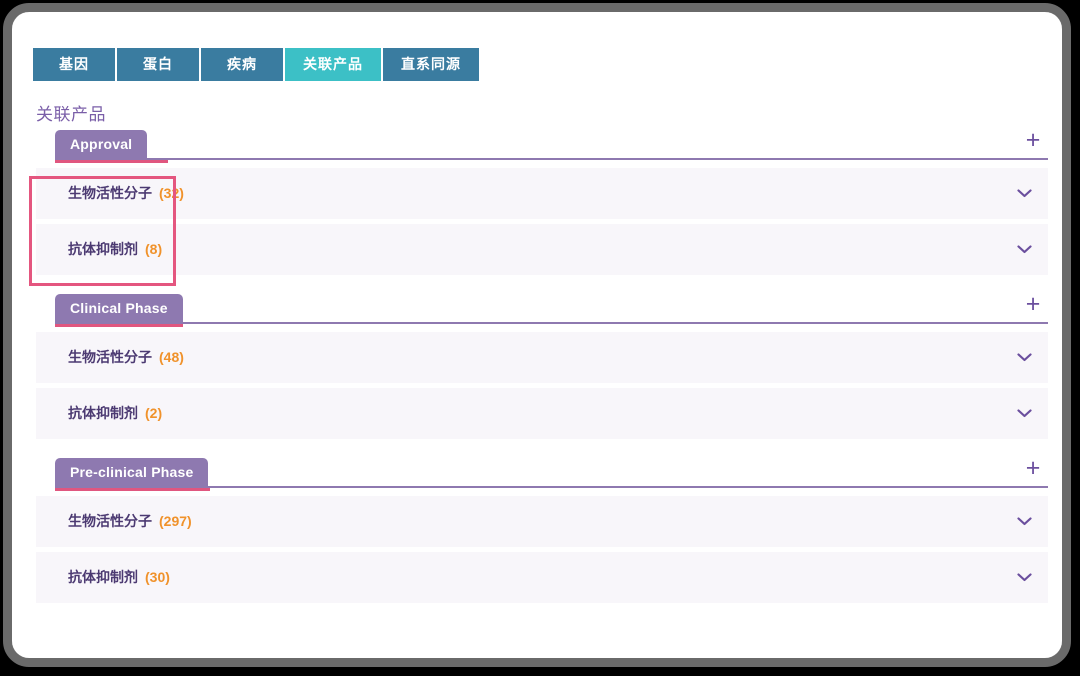 Image resolution: width=1080 pixels, height=676 pixels. Describe the element at coordinates (542, 249) in the screenshot. I see `product-row: 抗体抑制剂 (8)` at that location.